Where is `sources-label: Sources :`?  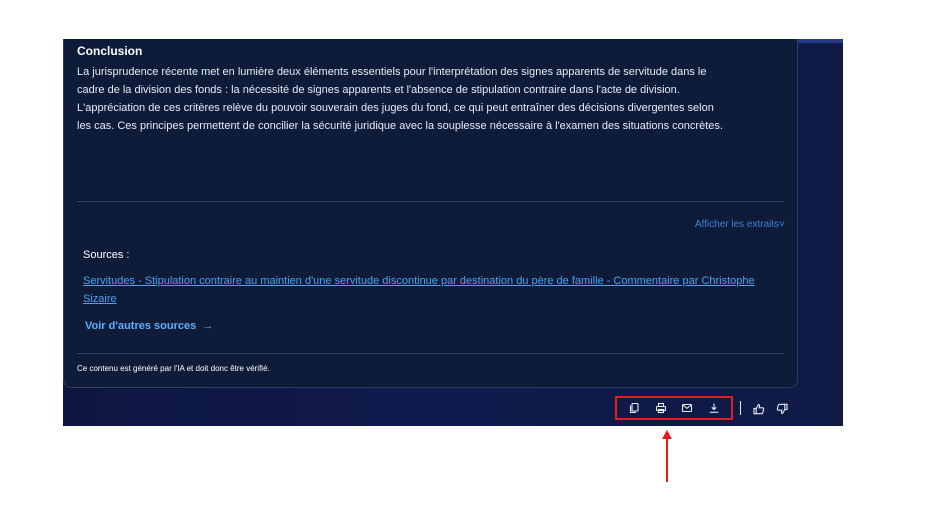
sources-label: Sources : is located at coordinates (106, 255).